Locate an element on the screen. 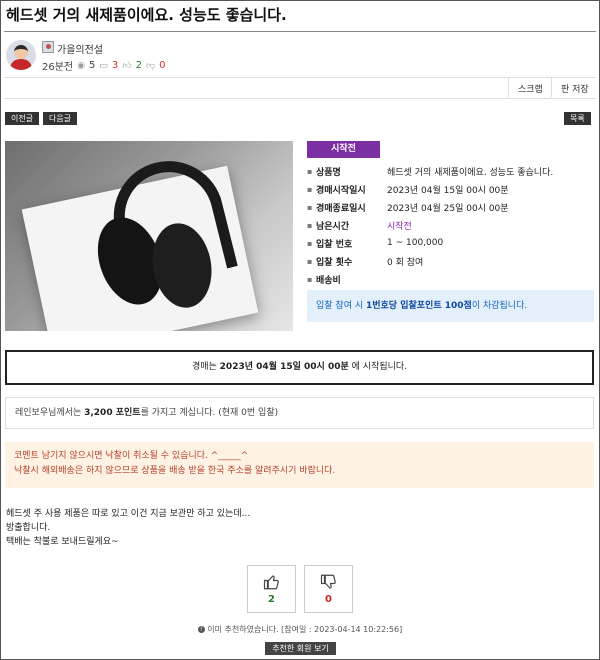  author-avatar is located at coordinates (21, 55).